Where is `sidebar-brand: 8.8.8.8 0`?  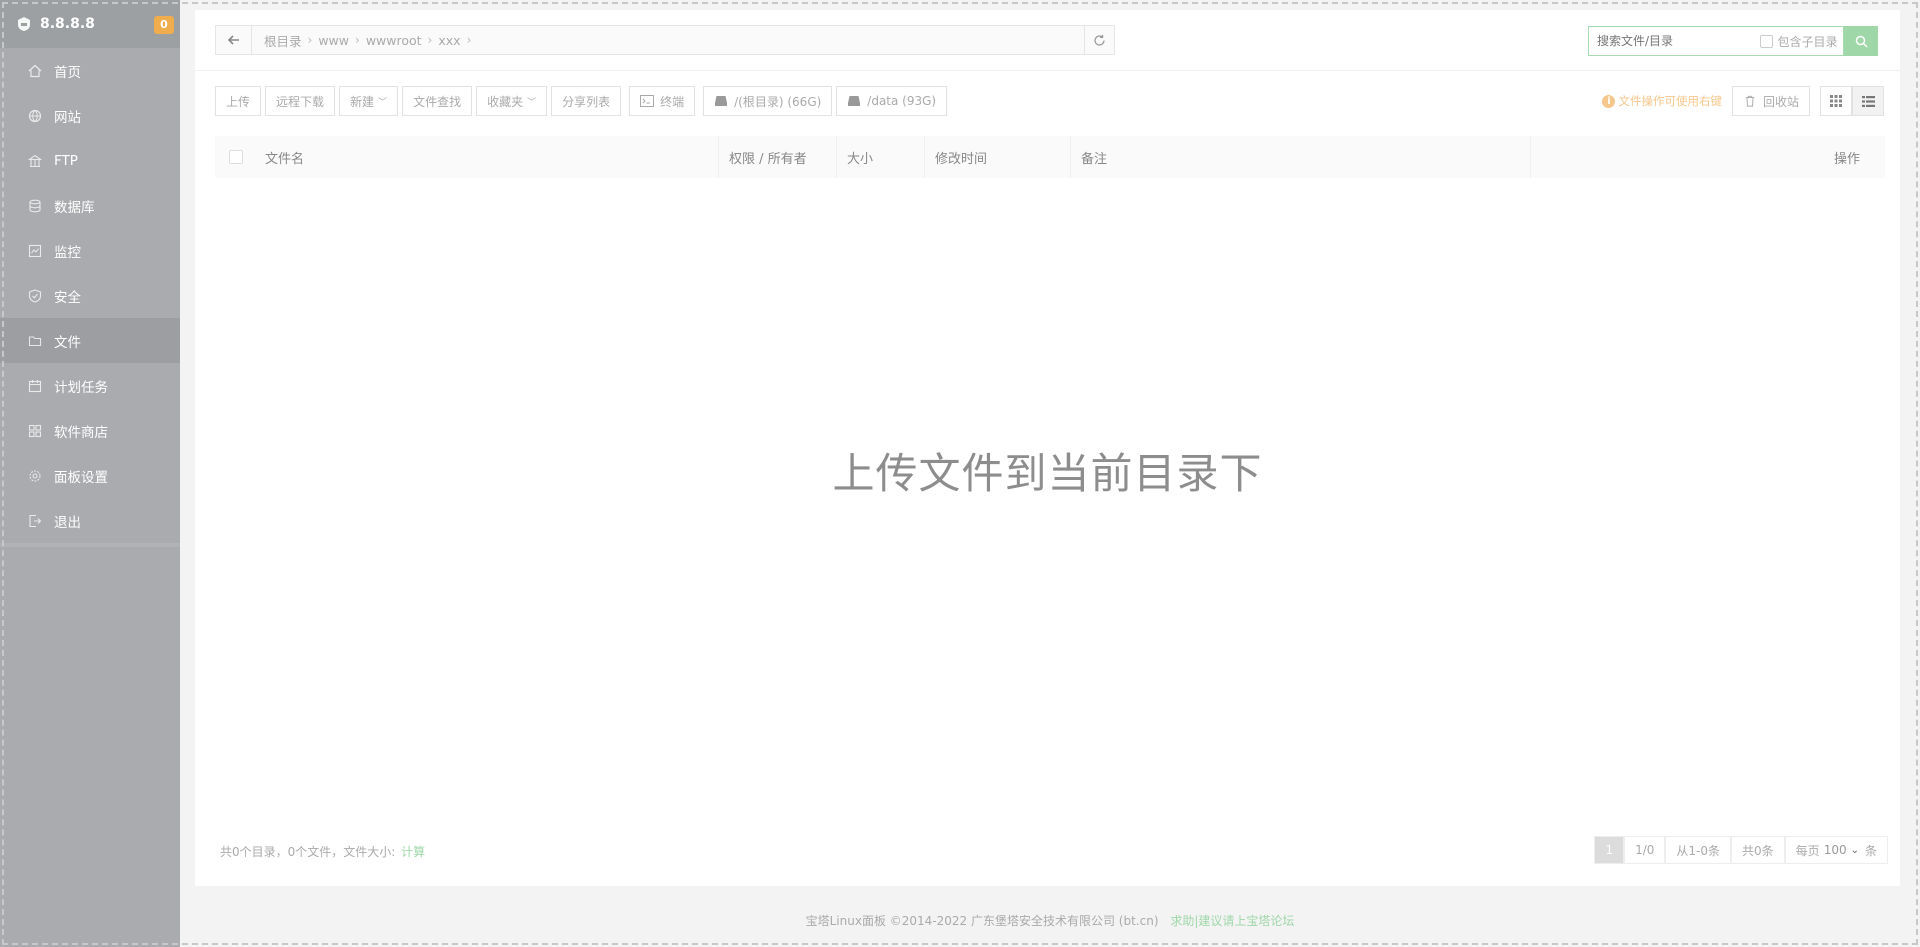
sidebar-brand: 8.8.8.8 0 is located at coordinates (90, 24).